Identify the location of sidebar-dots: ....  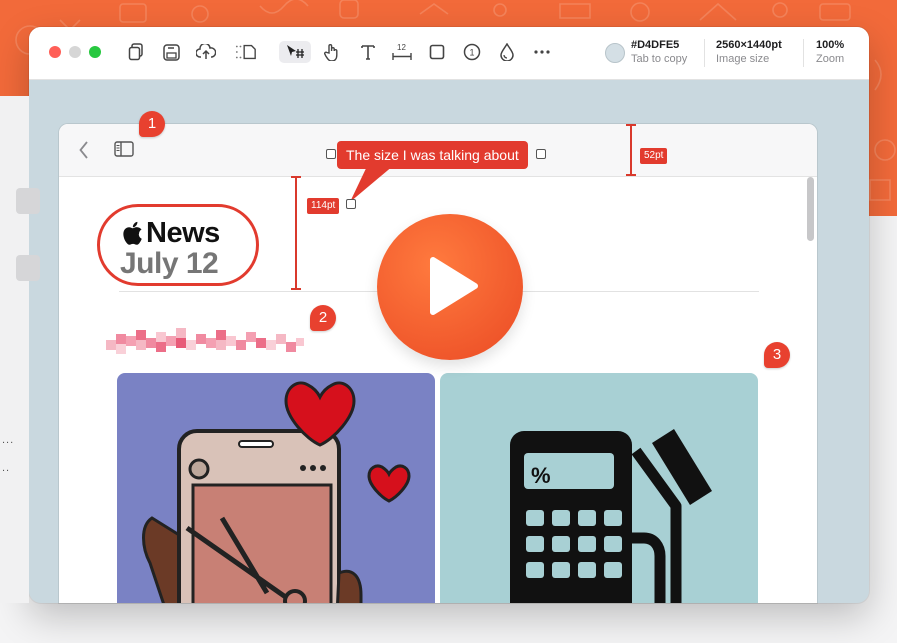
(8, 440).